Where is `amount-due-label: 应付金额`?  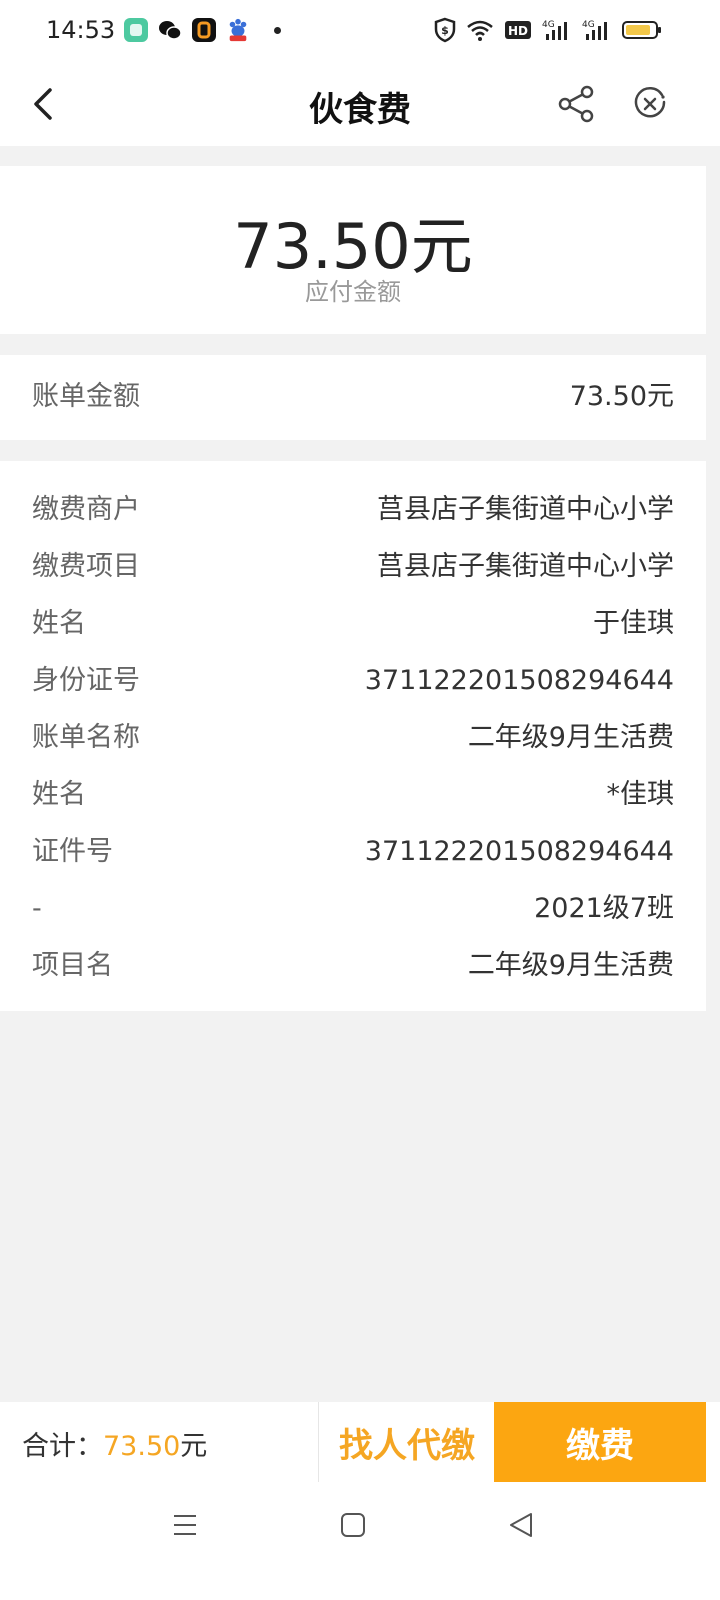 amount-due-label: 应付金额 is located at coordinates (353, 292).